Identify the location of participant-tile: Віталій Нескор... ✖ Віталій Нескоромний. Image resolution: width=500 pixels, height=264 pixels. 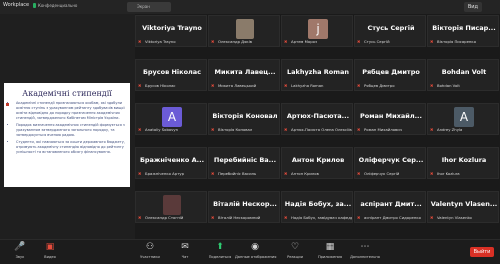
(244, 207).